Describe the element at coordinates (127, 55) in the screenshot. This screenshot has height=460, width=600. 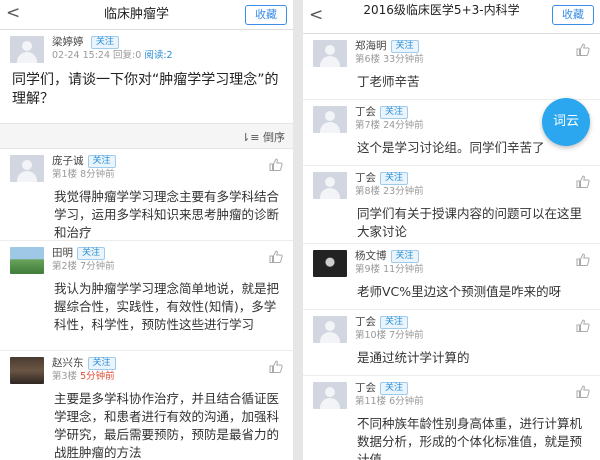
I see `reply-count: 回复:0` at that location.